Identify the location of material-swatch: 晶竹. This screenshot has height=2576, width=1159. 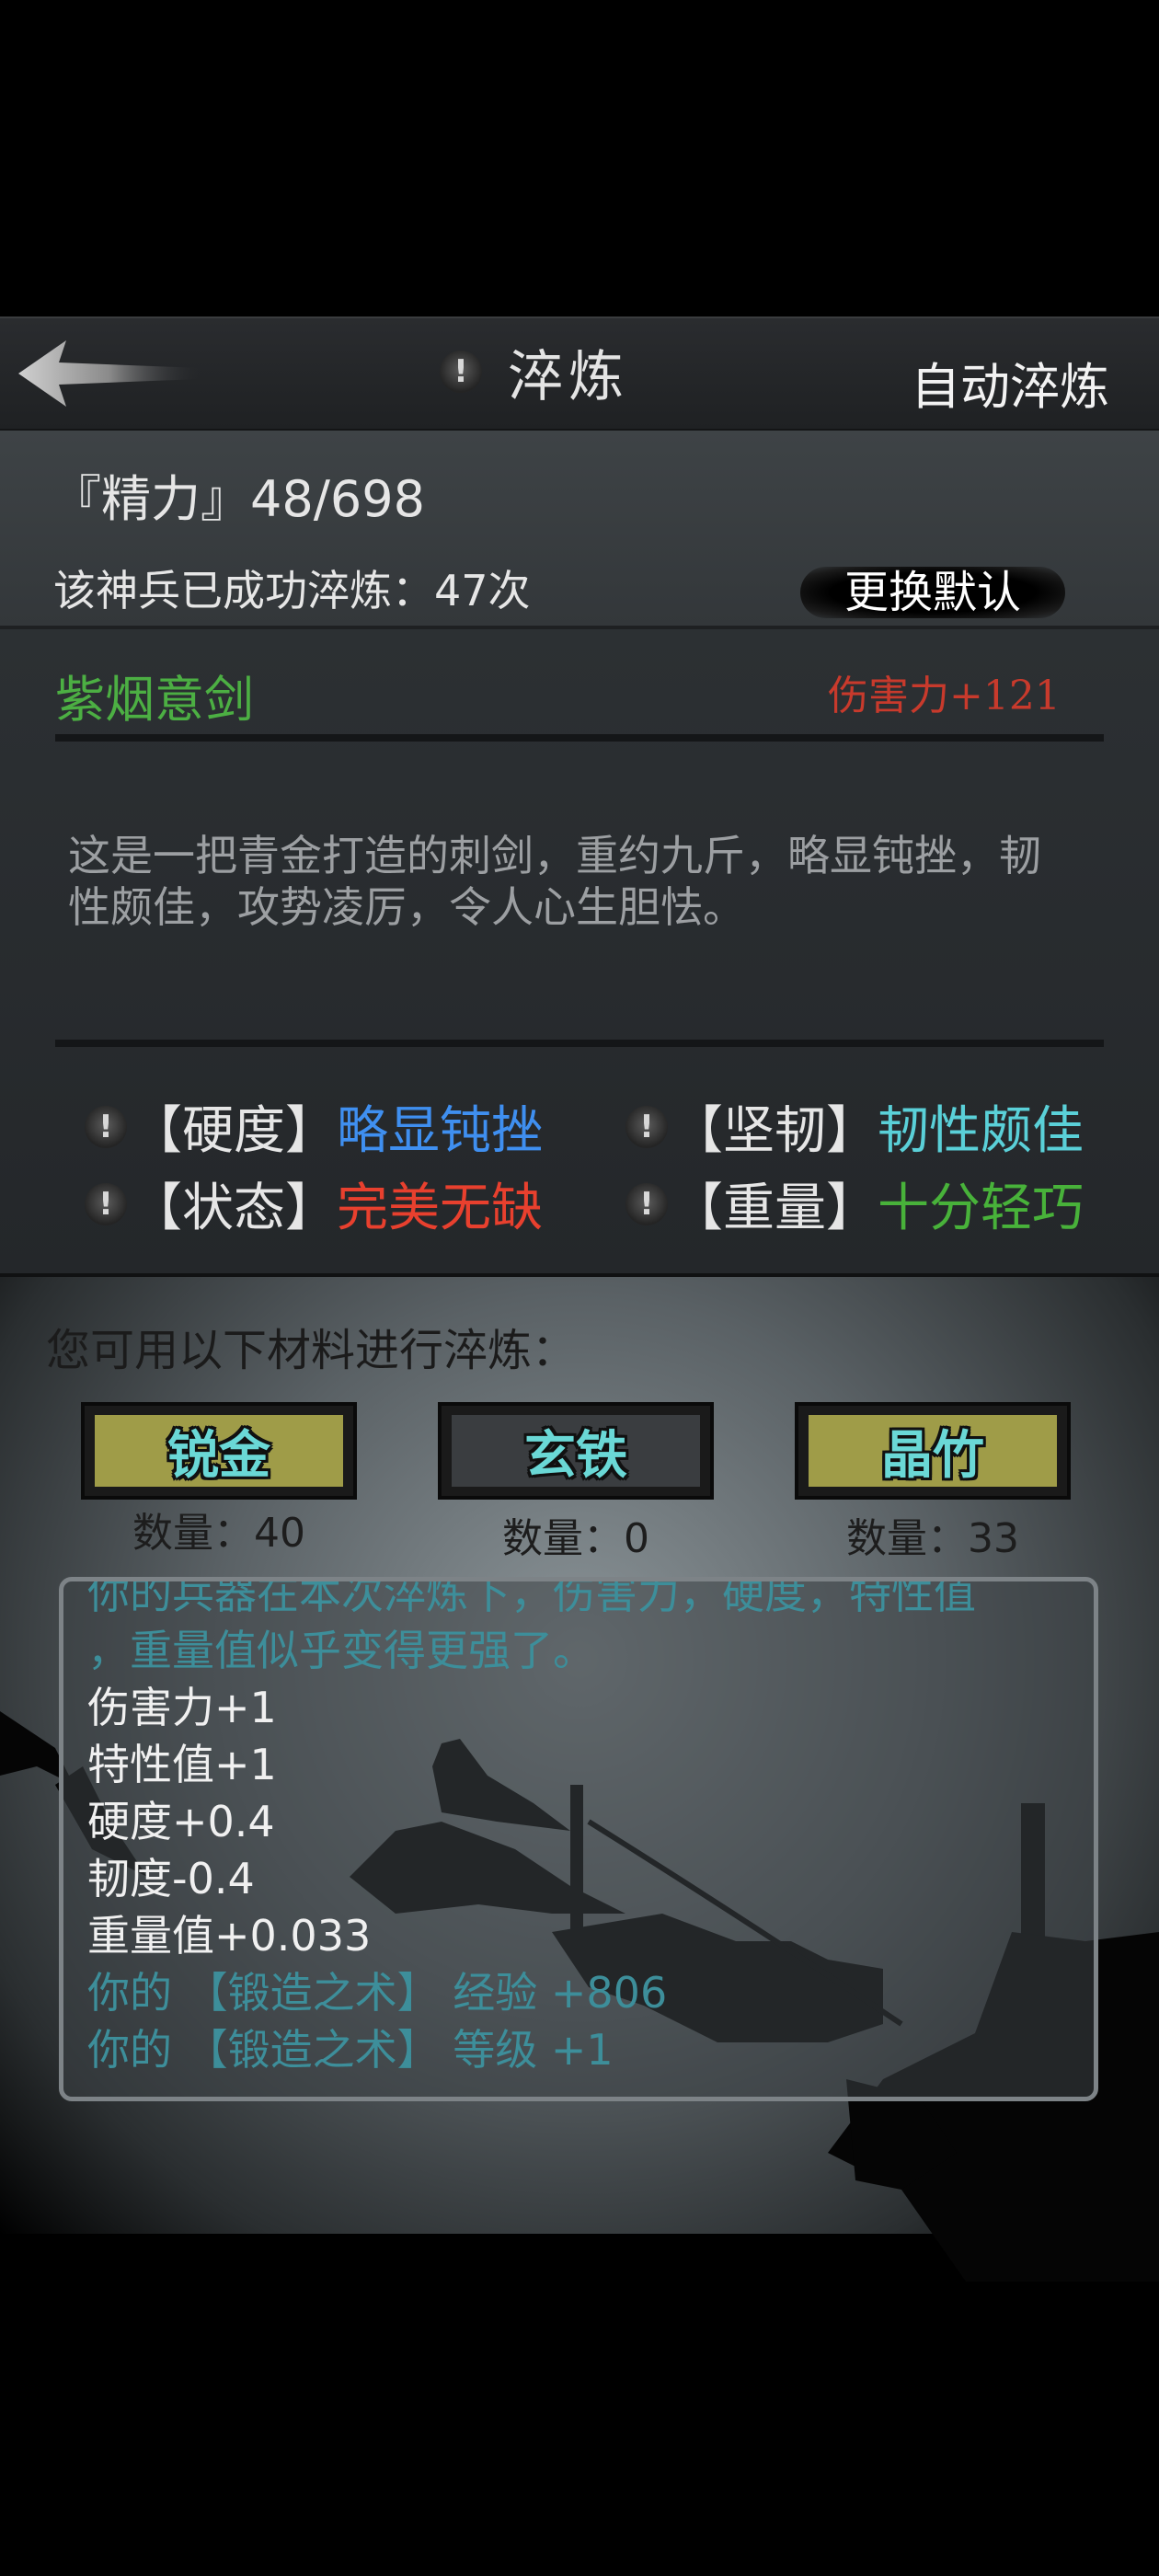
(933, 1451).